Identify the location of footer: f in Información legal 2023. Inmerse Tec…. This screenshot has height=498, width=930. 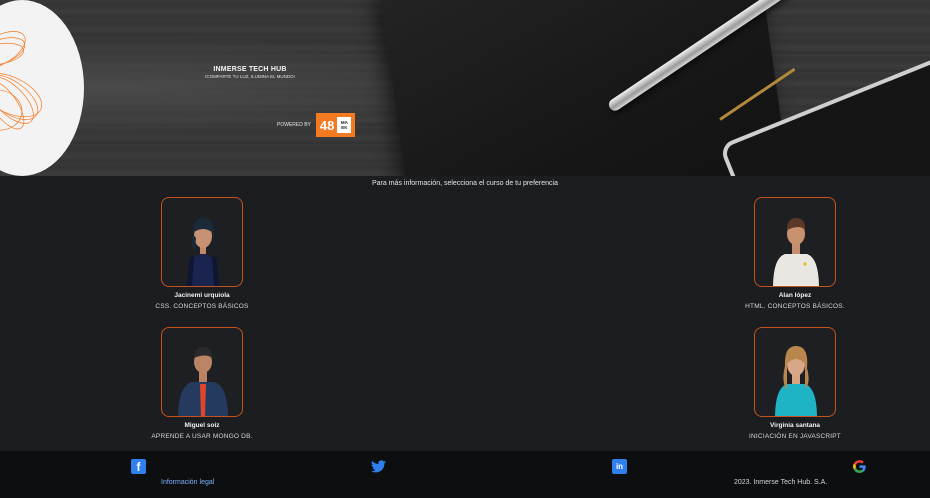
(465, 474).